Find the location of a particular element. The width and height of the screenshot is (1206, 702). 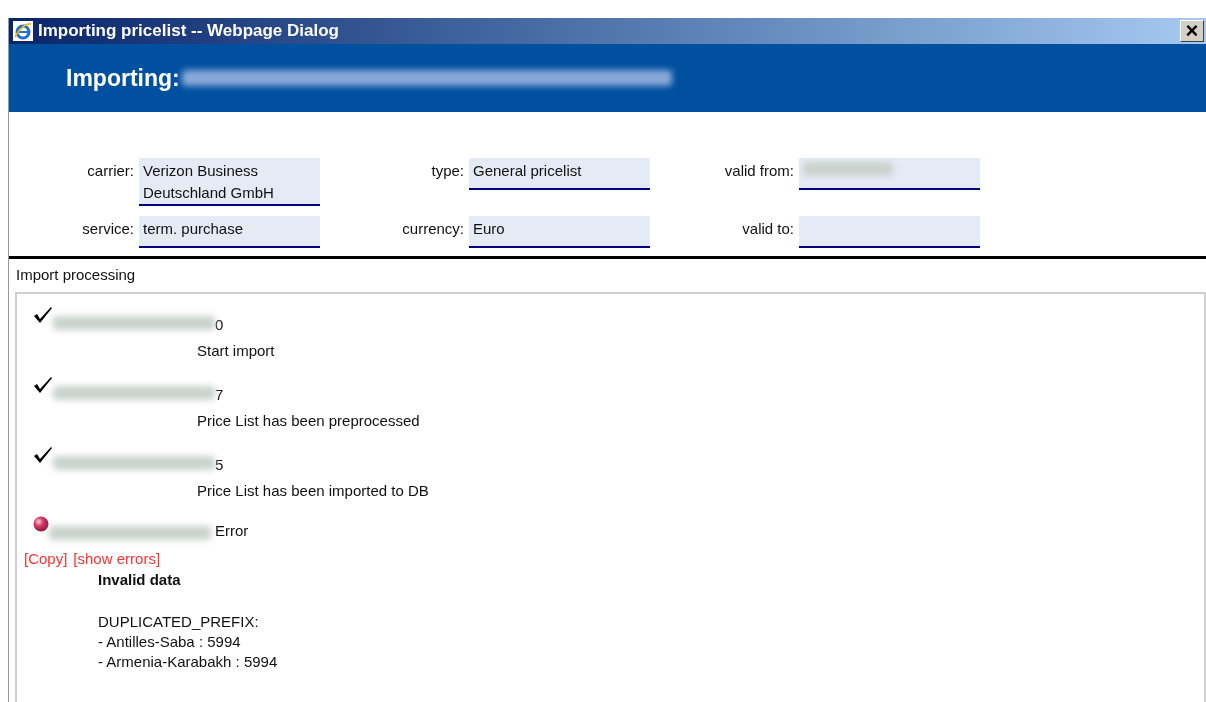

browser-logo-icon is located at coordinates (23, 31).